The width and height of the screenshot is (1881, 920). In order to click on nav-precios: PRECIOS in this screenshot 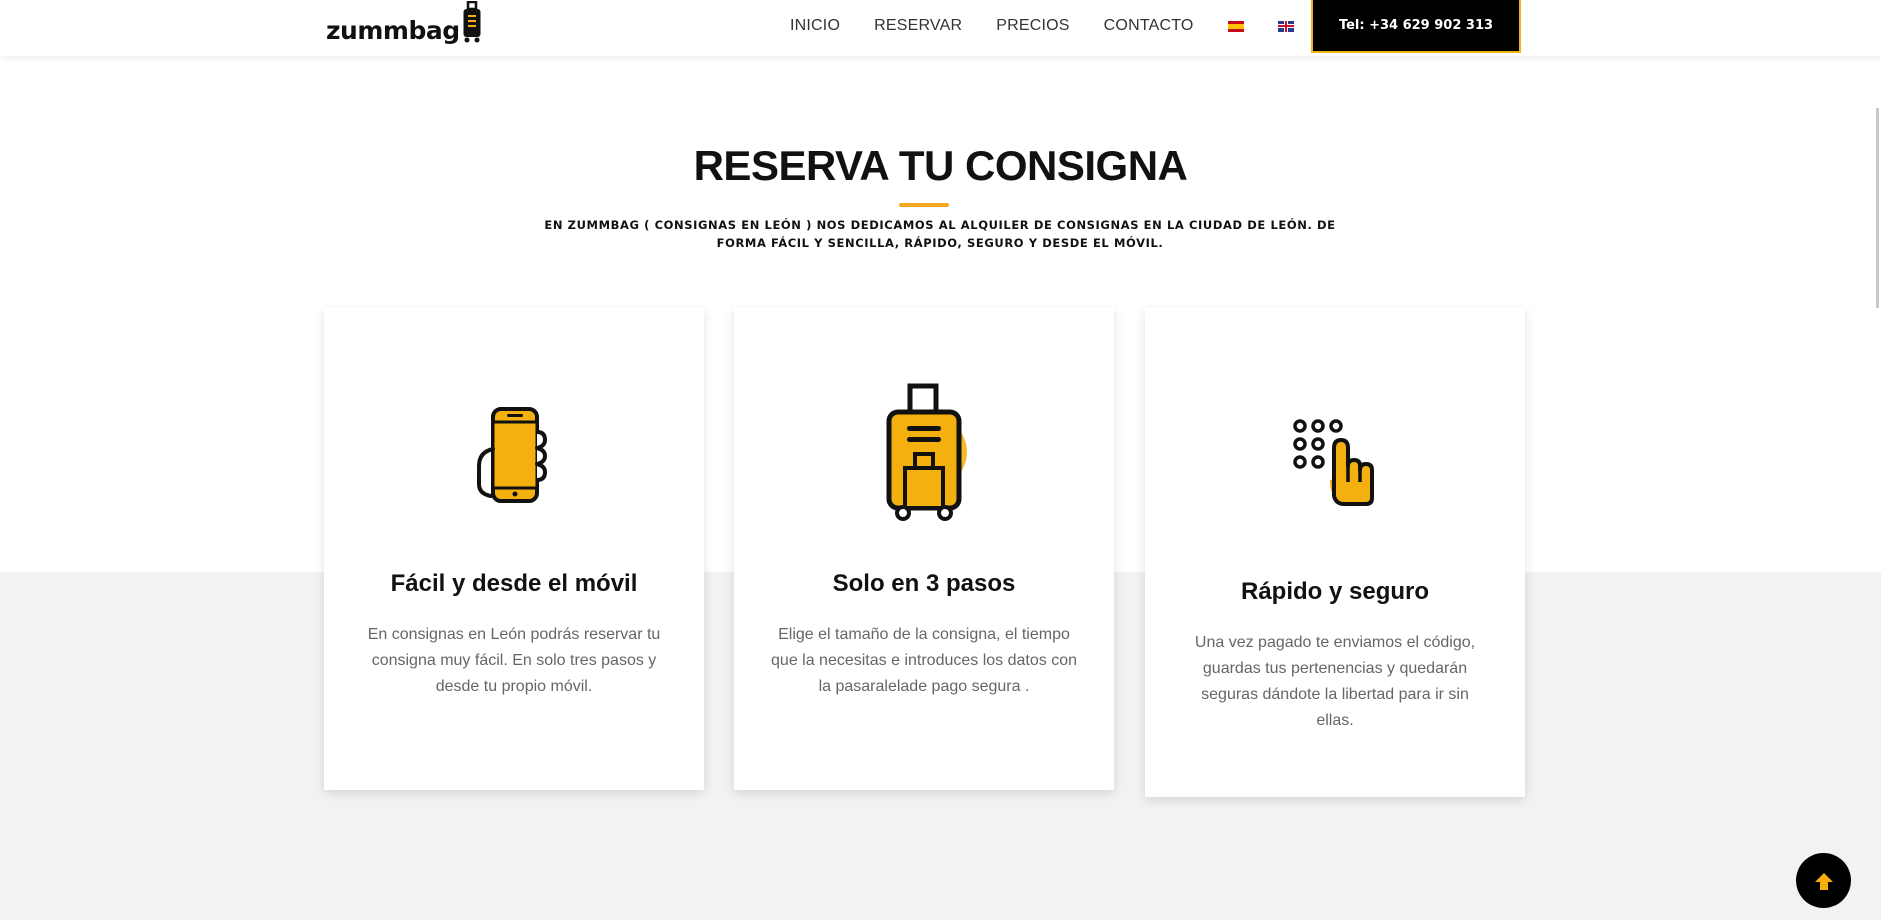, I will do `click(1032, 26)`.